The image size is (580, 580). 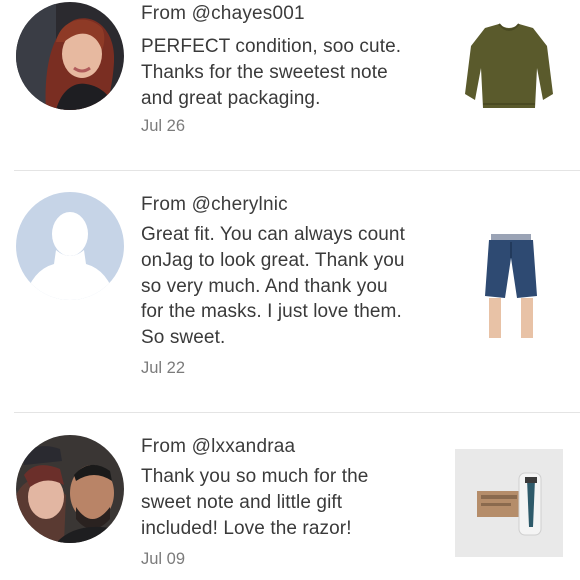 I want to click on reviewer-username-link: @lxxandraa, so click(x=244, y=446).